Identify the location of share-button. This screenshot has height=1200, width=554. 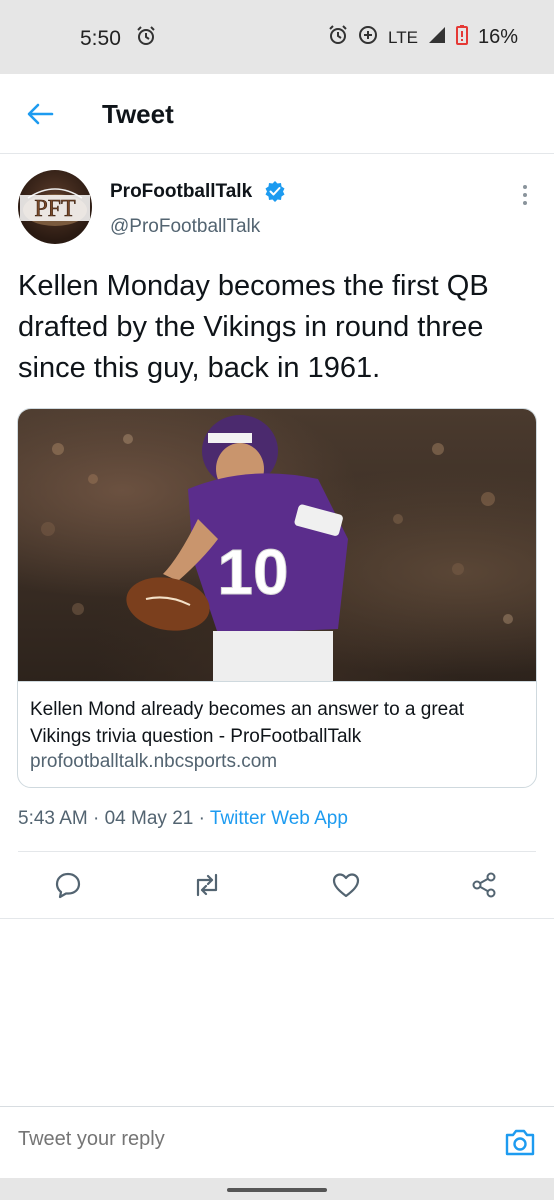
(484, 885).